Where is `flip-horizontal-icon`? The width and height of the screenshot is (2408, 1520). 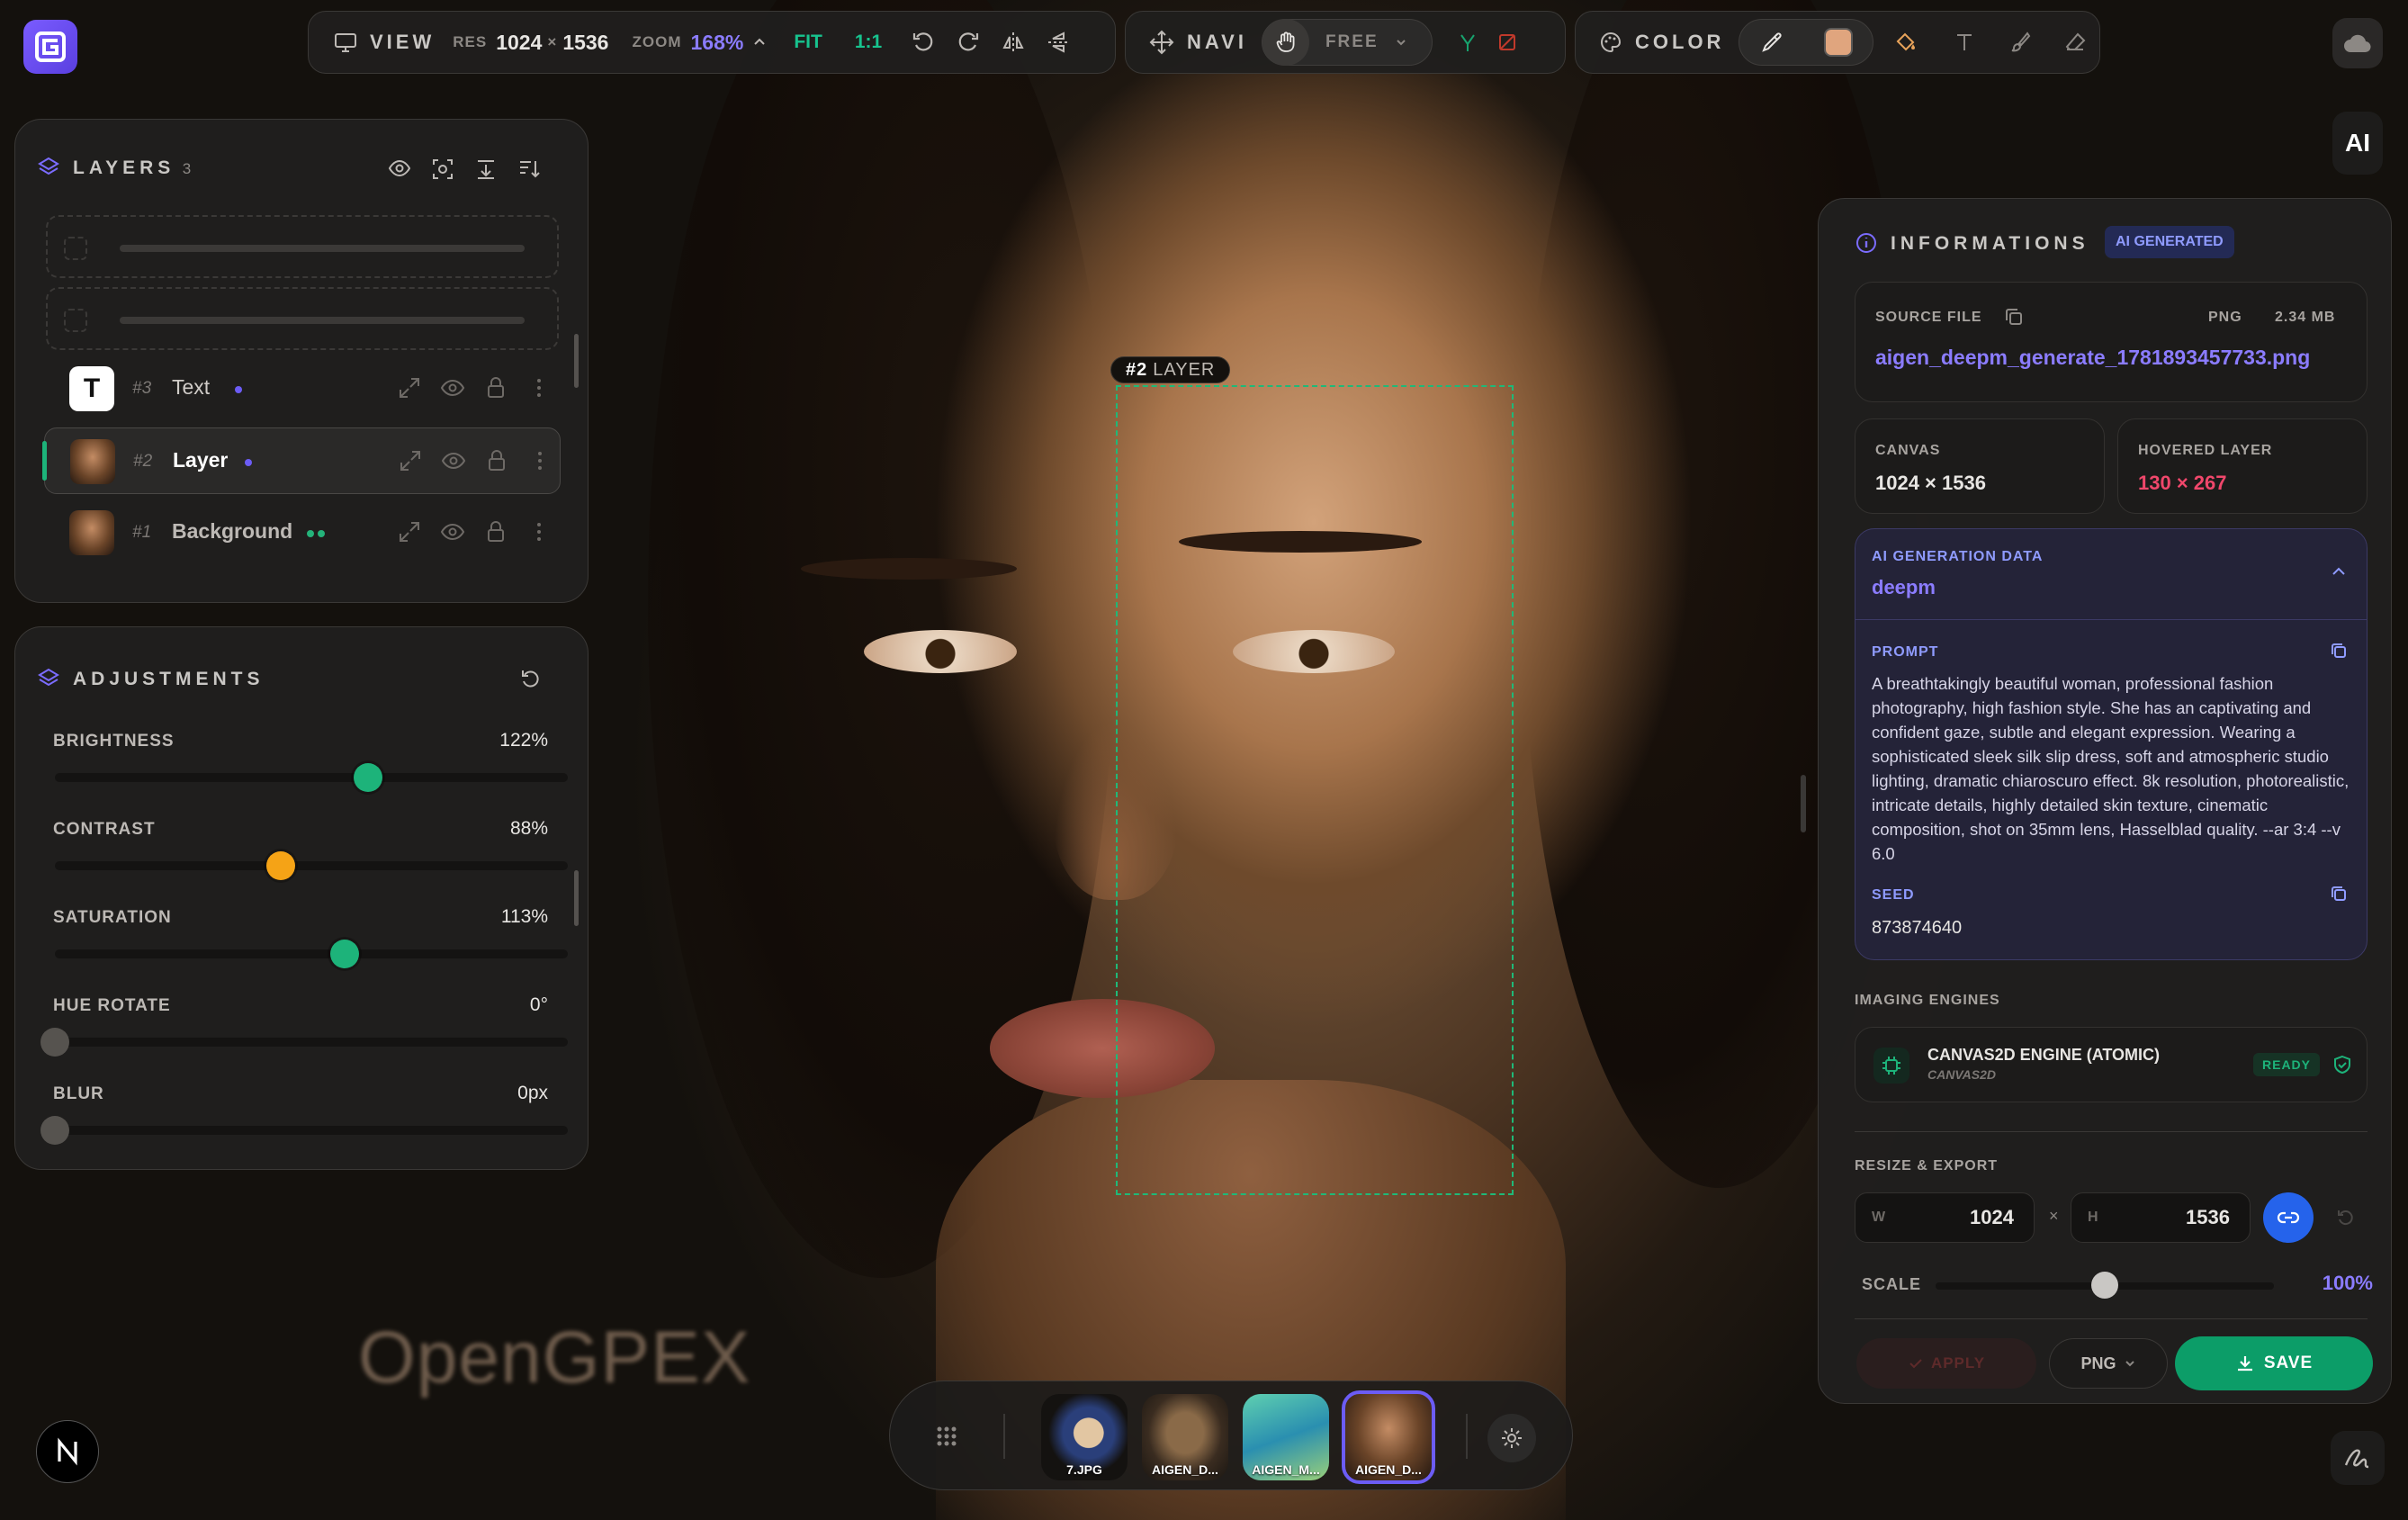
flip-horizontal-icon is located at coordinates (1014, 43).